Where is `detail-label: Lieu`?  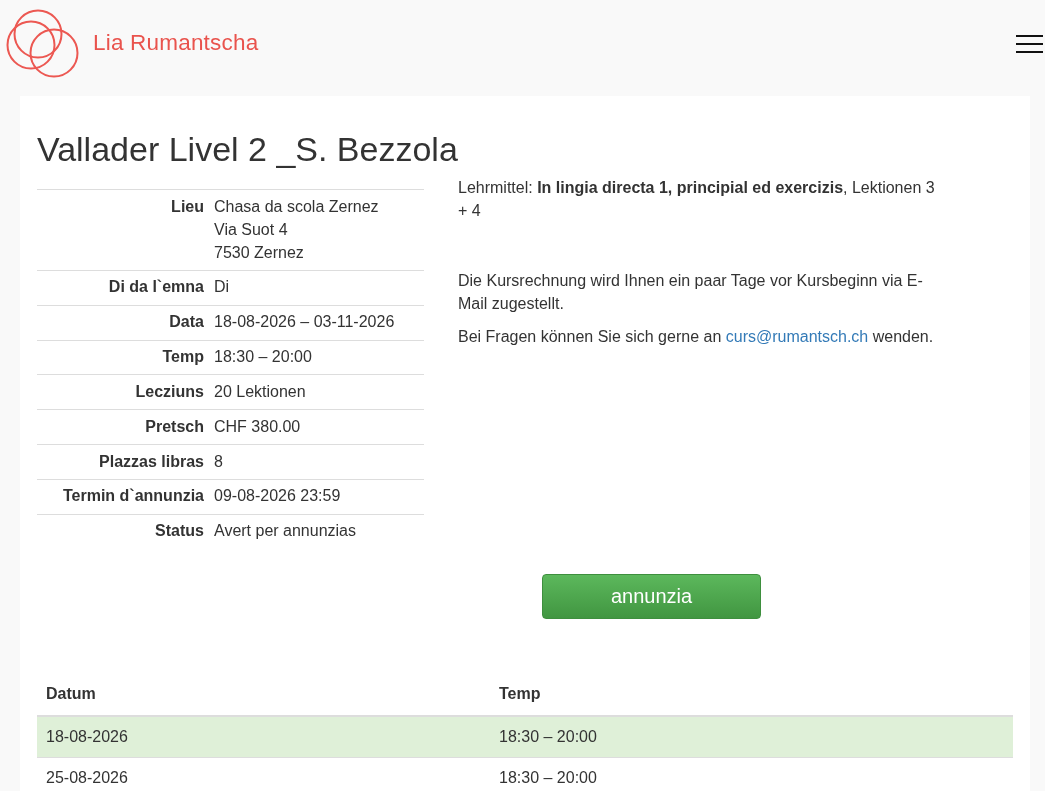 detail-label: Lieu is located at coordinates (187, 206).